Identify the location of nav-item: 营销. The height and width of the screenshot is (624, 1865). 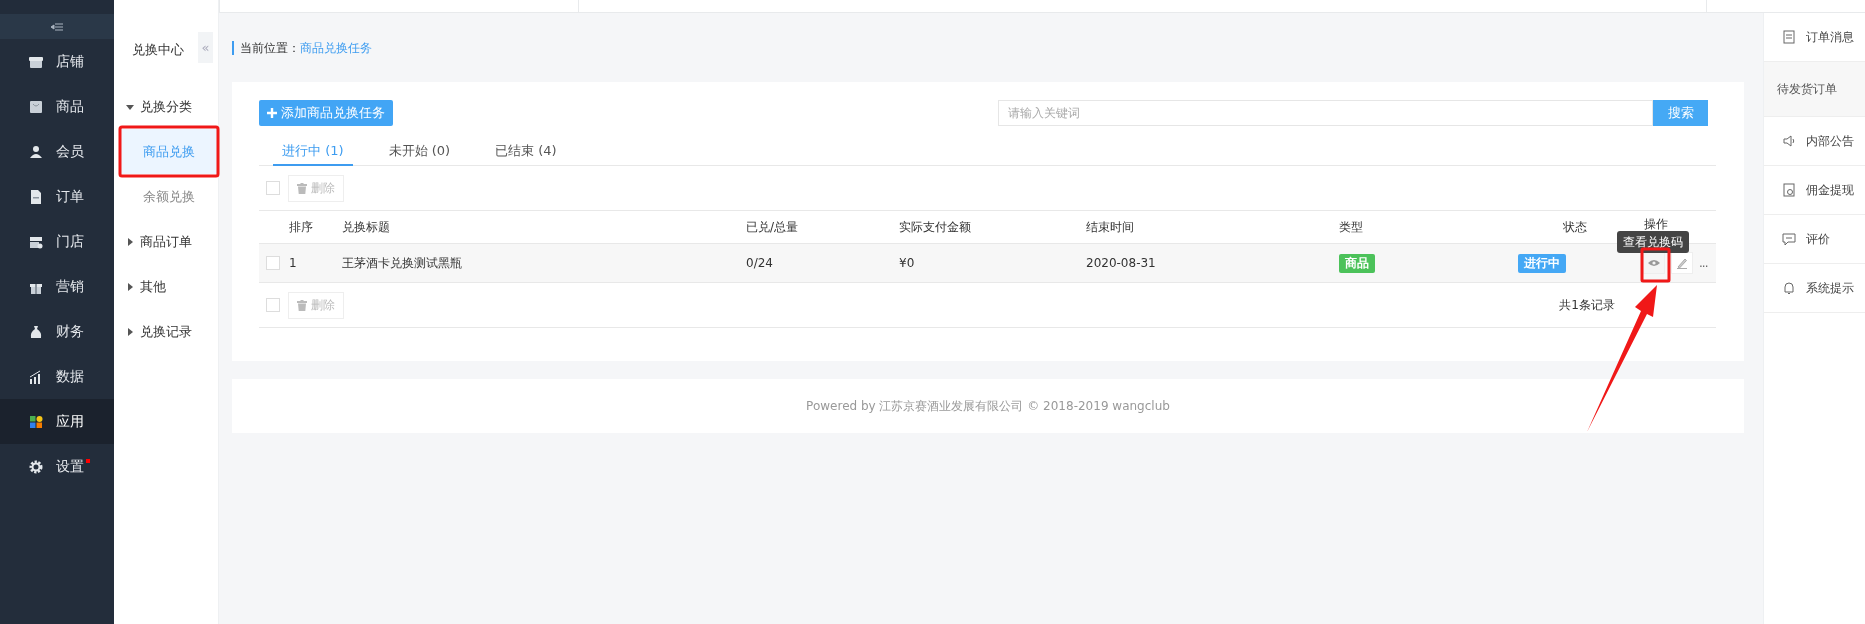
(57, 286).